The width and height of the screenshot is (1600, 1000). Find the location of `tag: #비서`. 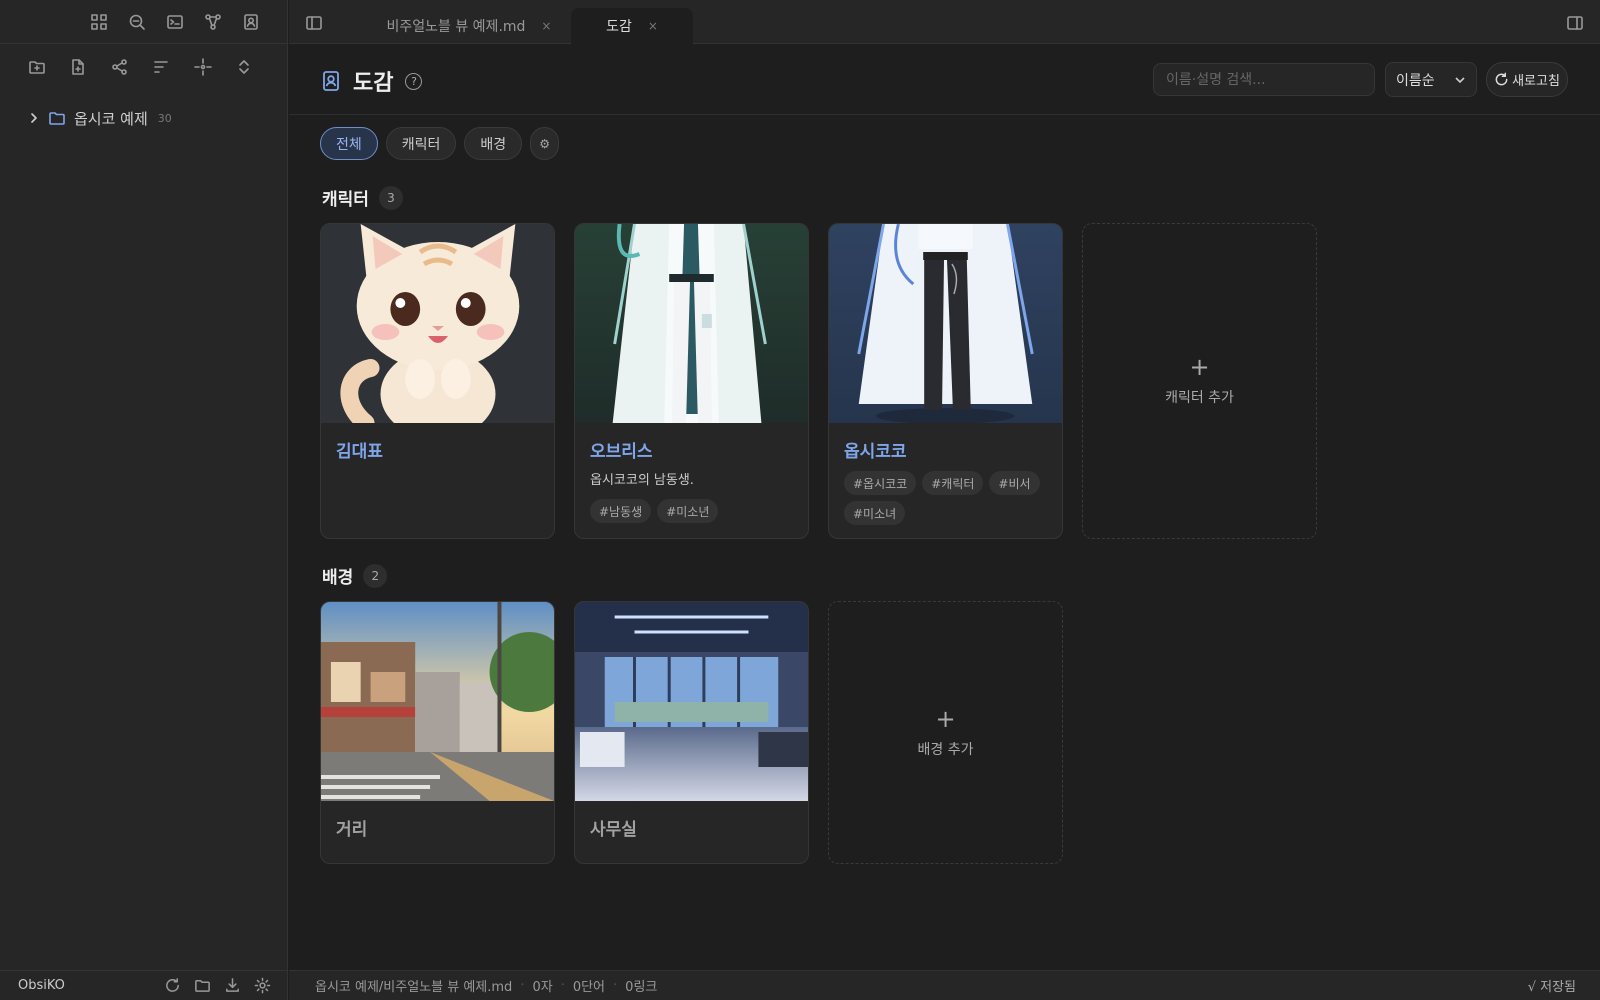

tag: #비서 is located at coordinates (1014, 483).